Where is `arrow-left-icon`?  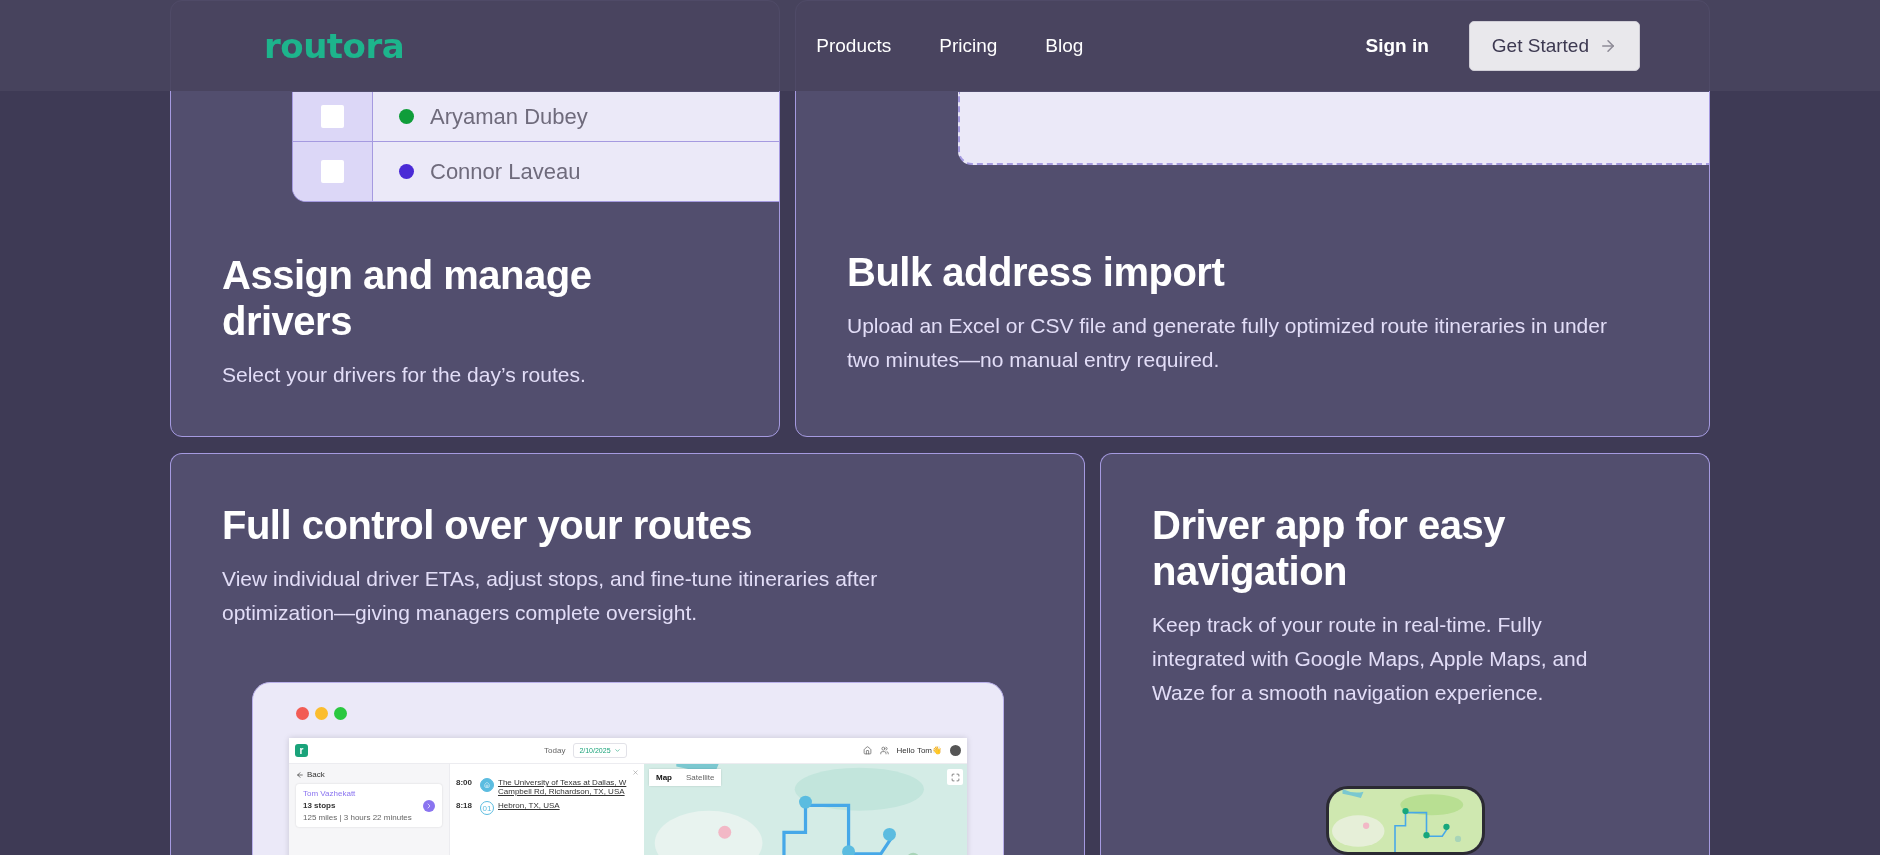 arrow-left-icon is located at coordinates (300, 774).